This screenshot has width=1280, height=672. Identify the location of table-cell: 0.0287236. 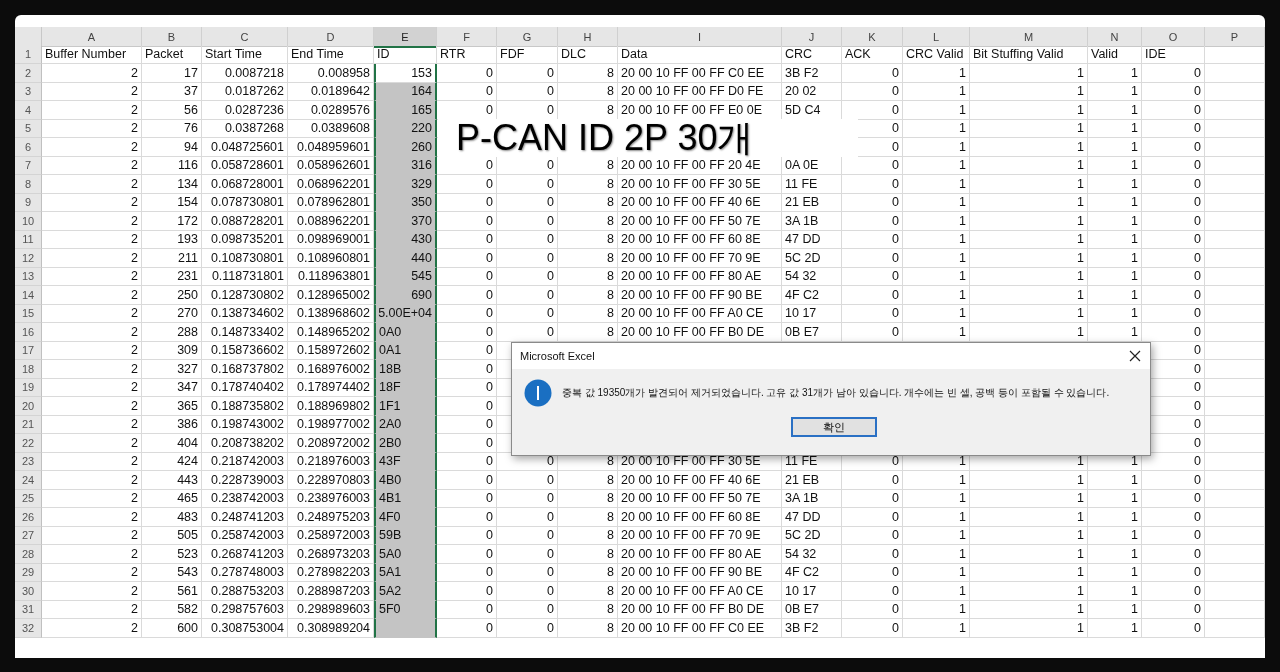
(245, 110).